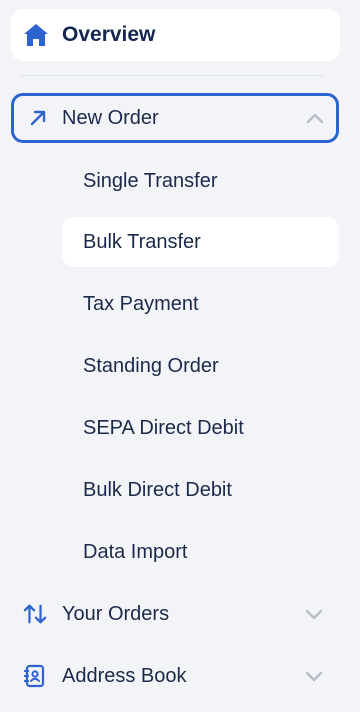 The image size is (360, 712). I want to click on chevron-up-icon, so click(315, 118).